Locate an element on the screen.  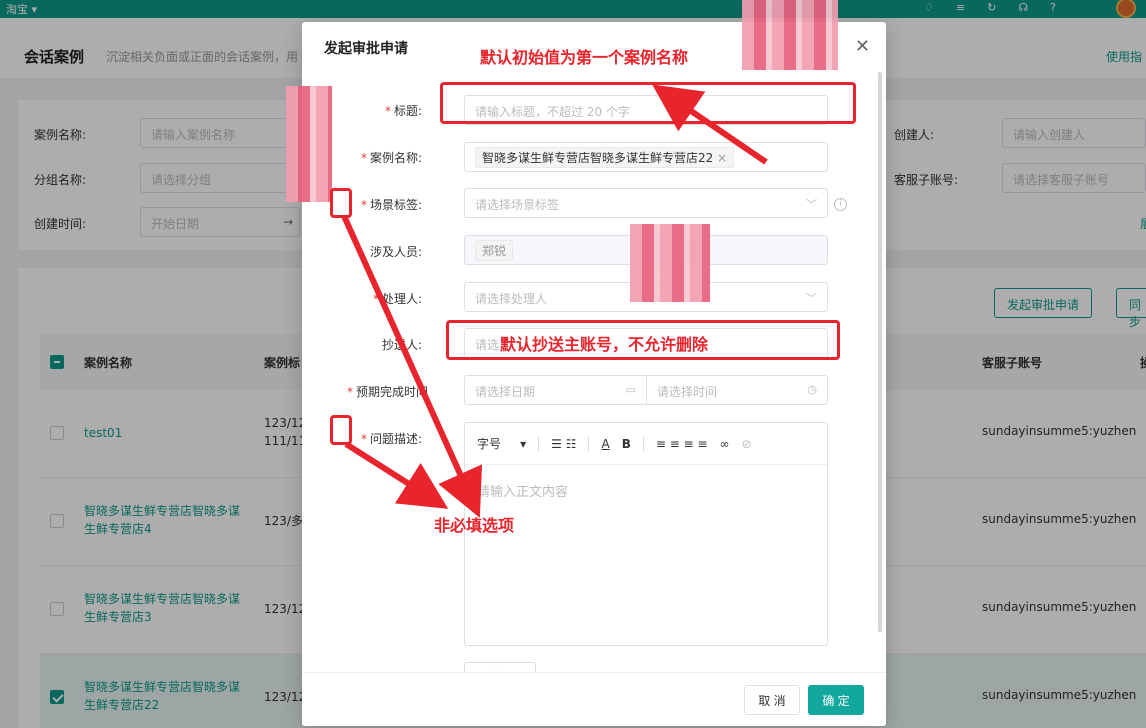
close-icon: ✕ is located at coordinates (862, 46).